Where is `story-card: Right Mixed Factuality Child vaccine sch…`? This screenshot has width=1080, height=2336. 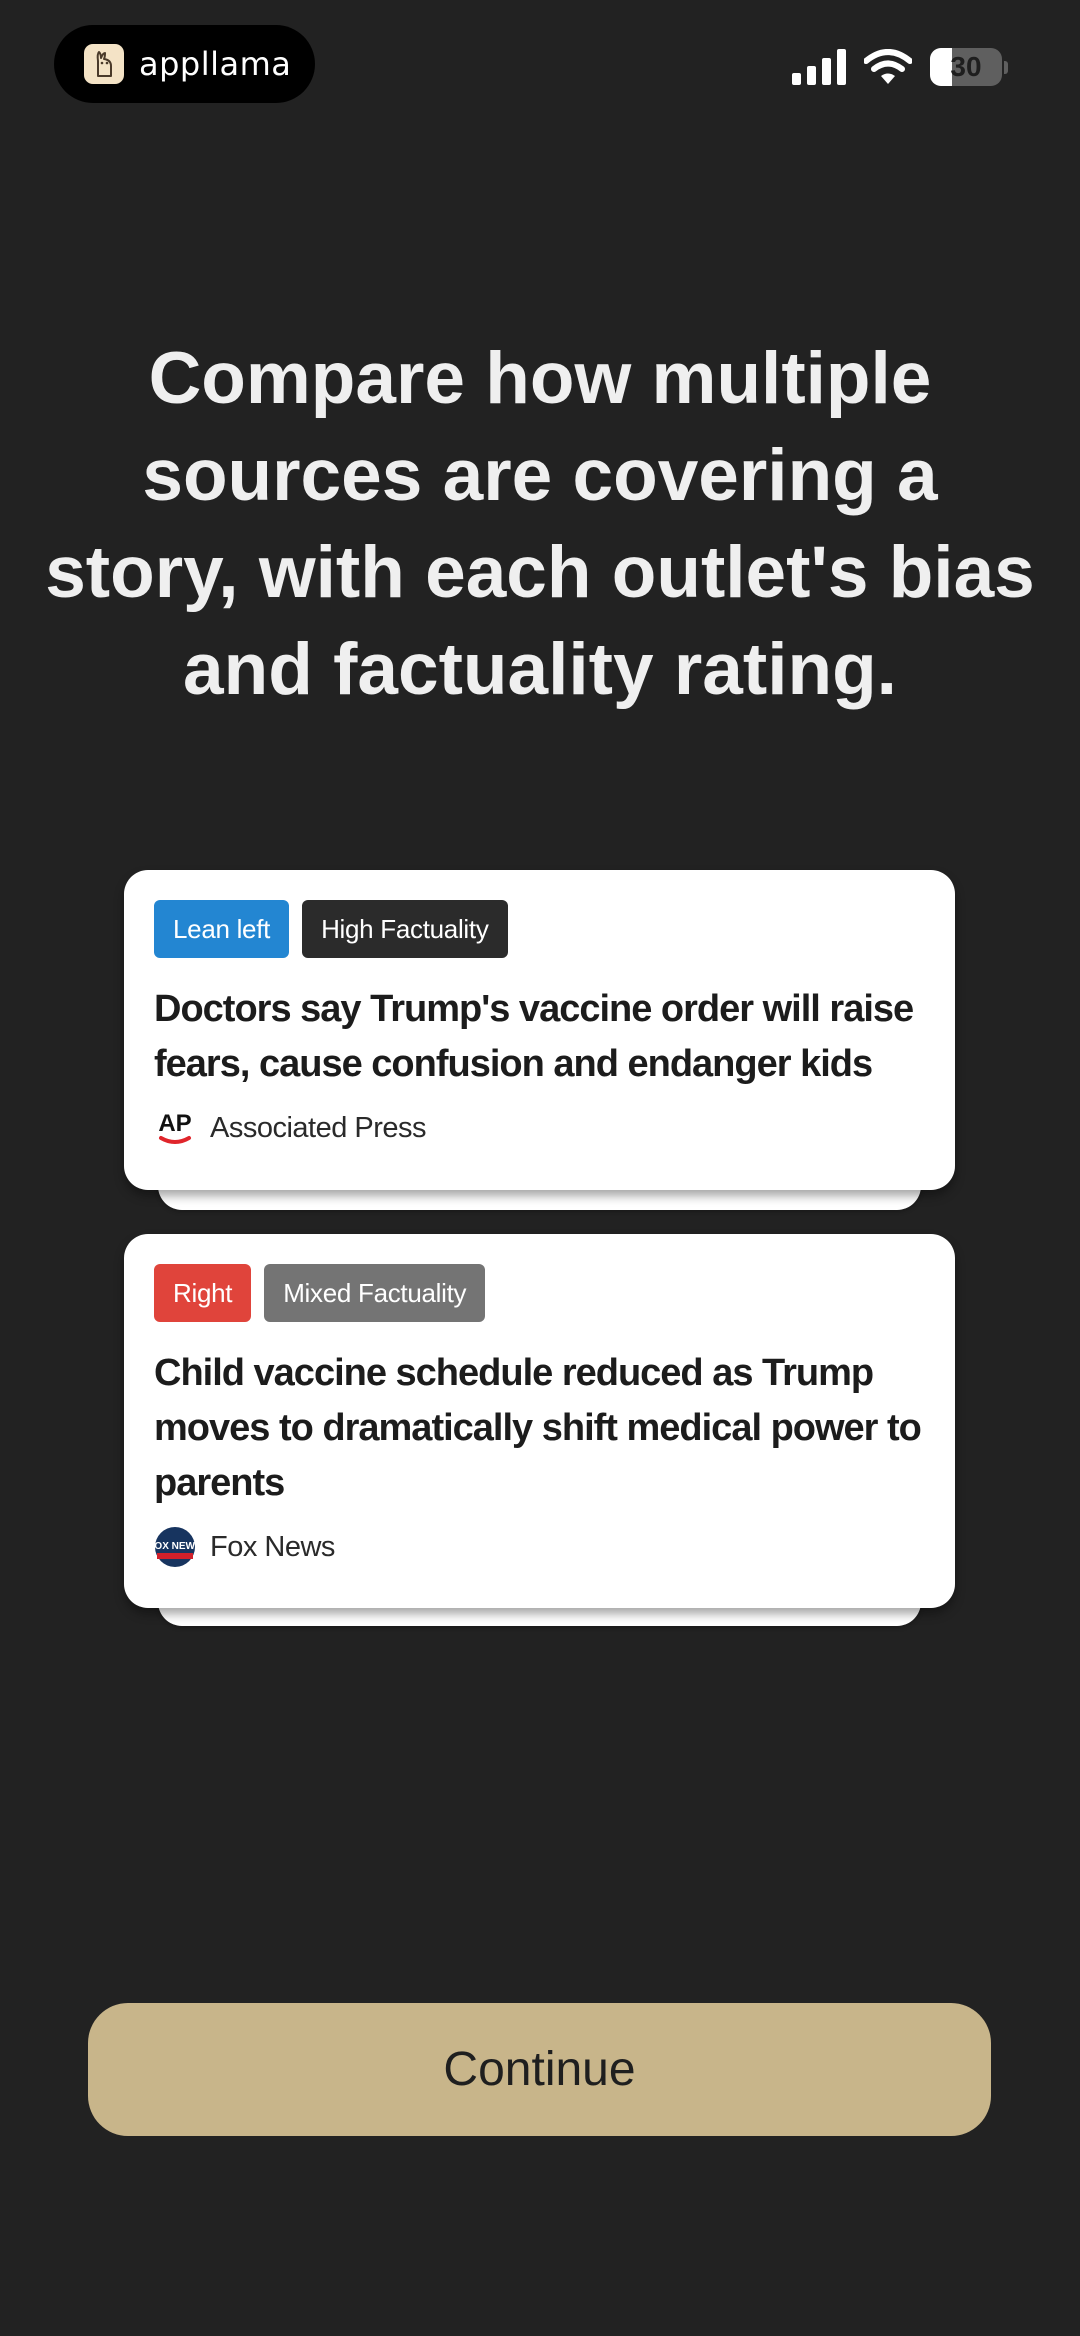
story-card: Right Mixed Factuality Child vaccine sch… is located at coordinates (539, 1421).